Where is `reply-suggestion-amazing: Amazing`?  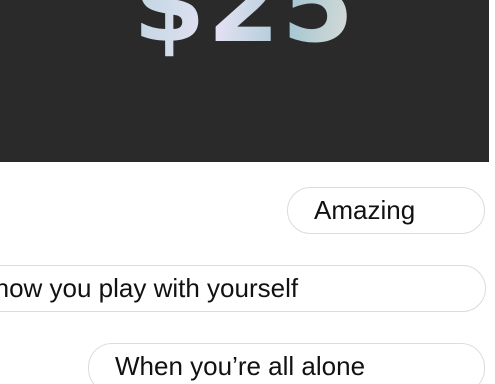
reply-suggestion-amazing: Amazing is located at coordinates (386, 210).